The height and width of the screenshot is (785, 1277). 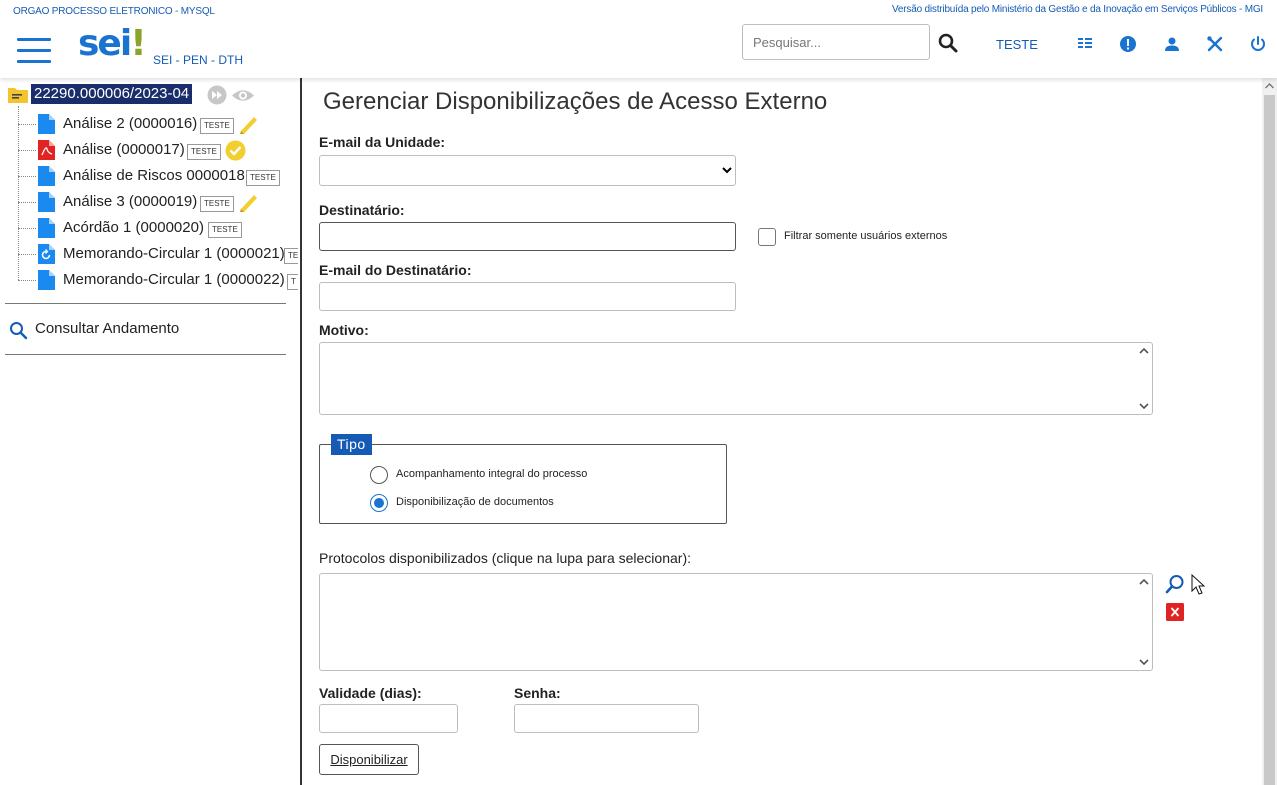 I want to click on tree-item-label: Análise 2 (0000016), so click(x=130, y=123).